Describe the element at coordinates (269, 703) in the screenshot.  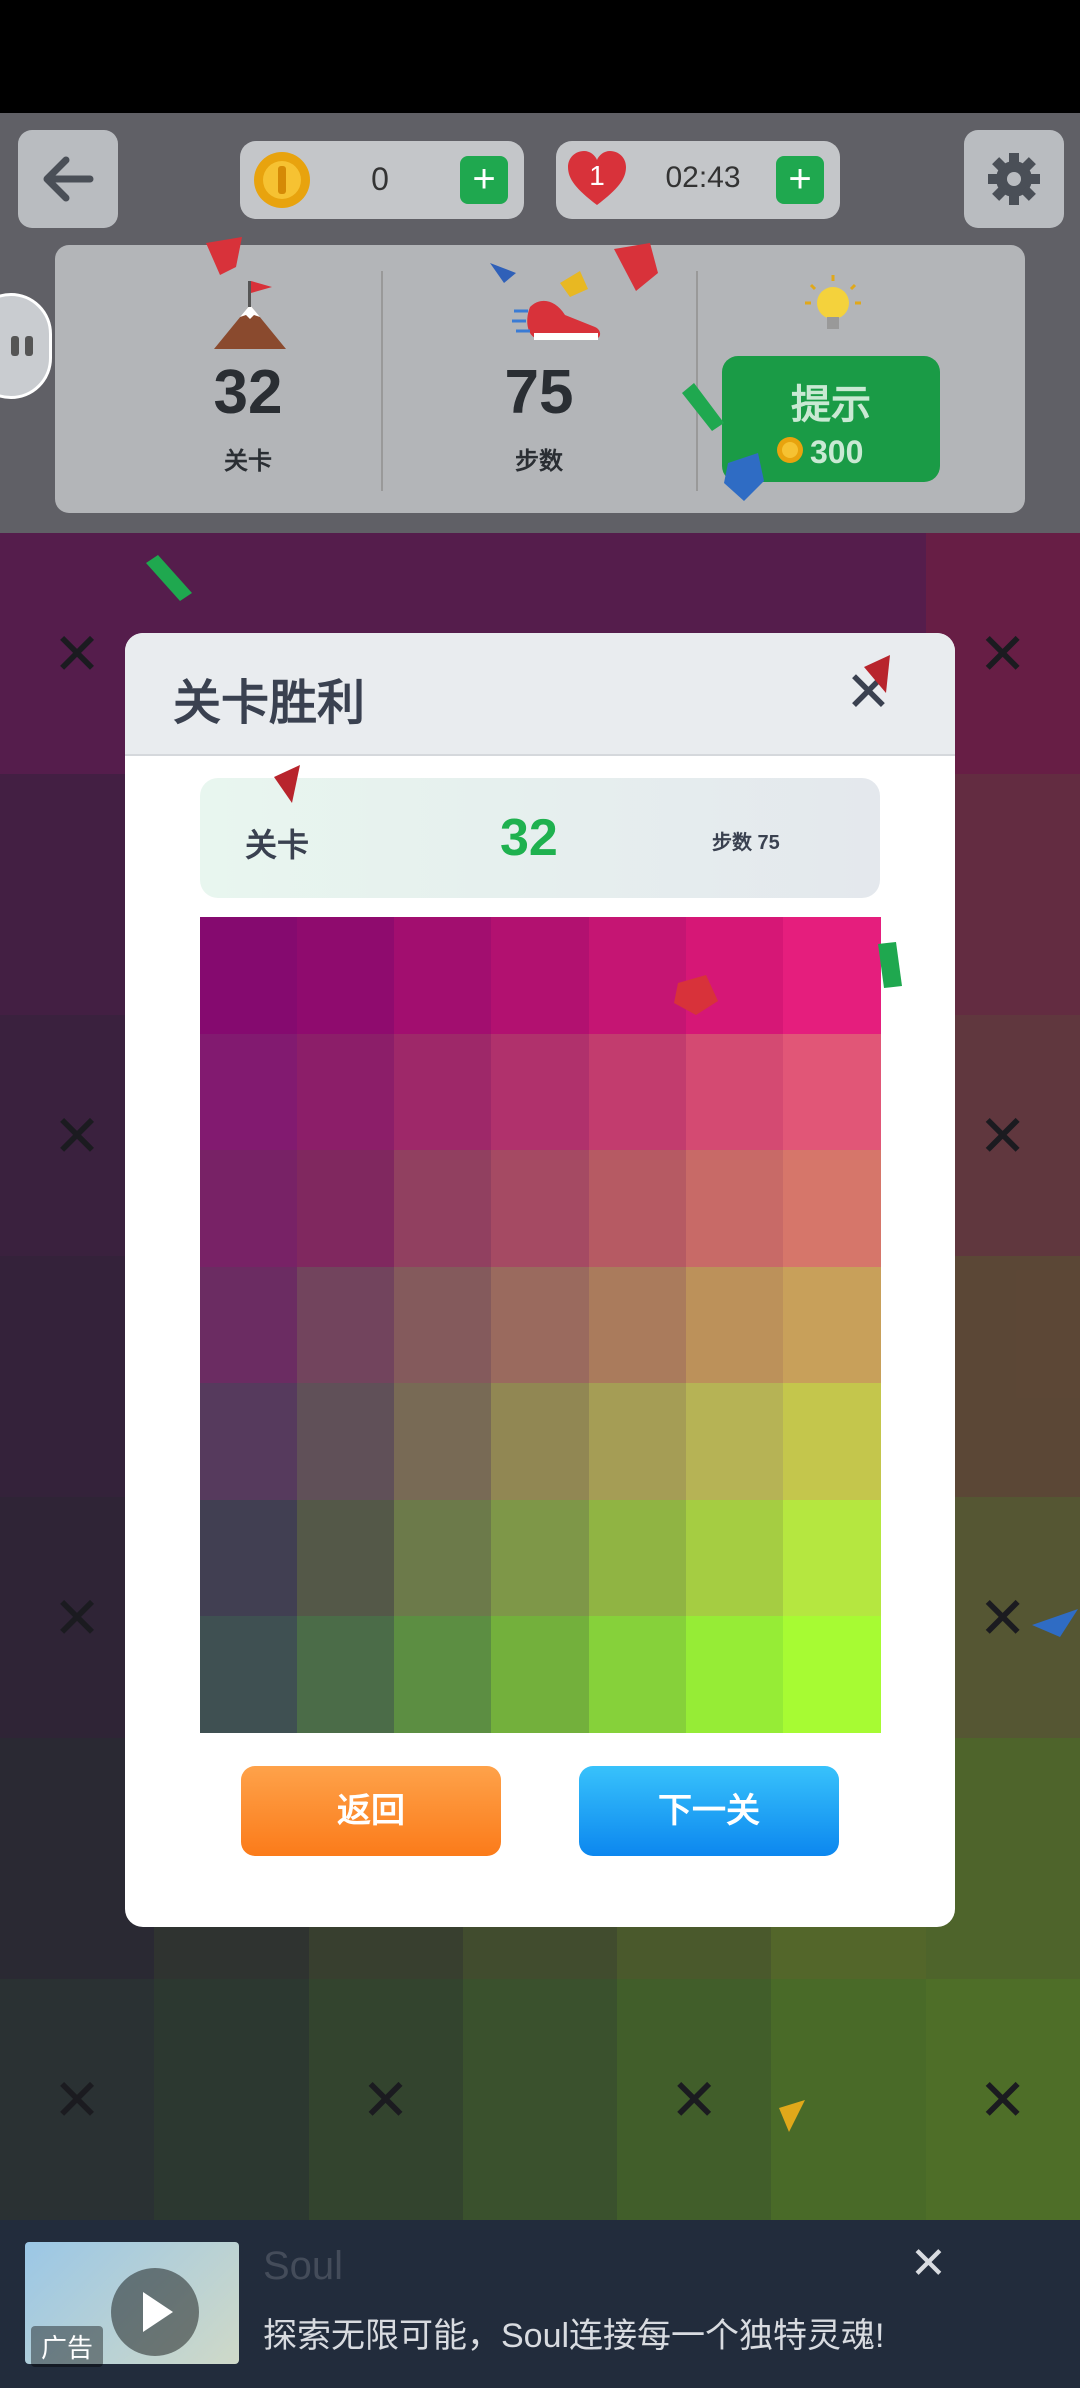
I see `dialog-title: 关卡胜利` at that location.